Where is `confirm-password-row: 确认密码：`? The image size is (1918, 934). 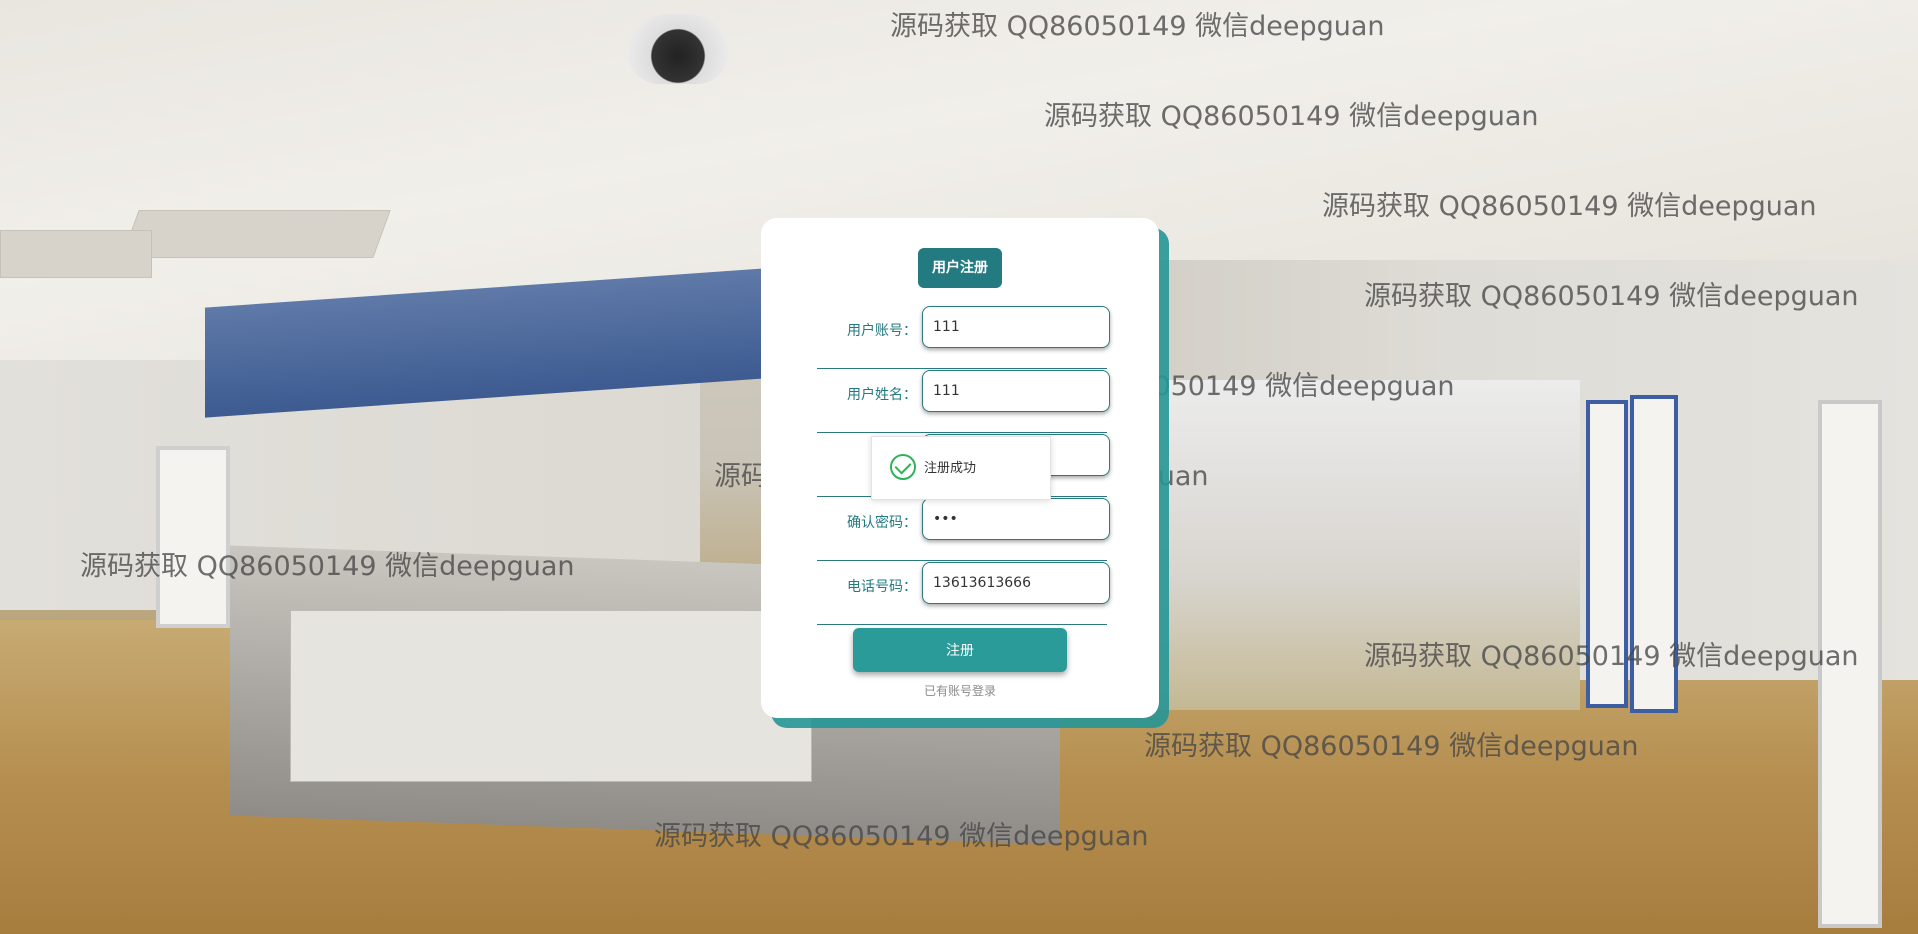 confirm-password-row: 确认密码： is located at coordinates (963, 529).